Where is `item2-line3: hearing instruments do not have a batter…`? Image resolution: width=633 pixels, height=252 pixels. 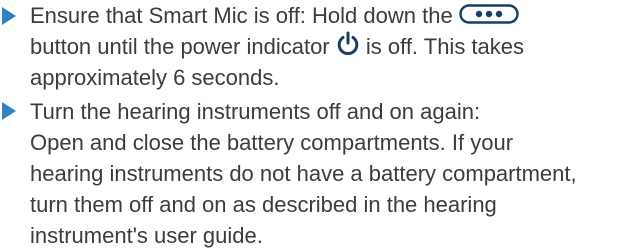 item2-line3: hearing instruments do not have a batter… is located at coordinates (303, 173).